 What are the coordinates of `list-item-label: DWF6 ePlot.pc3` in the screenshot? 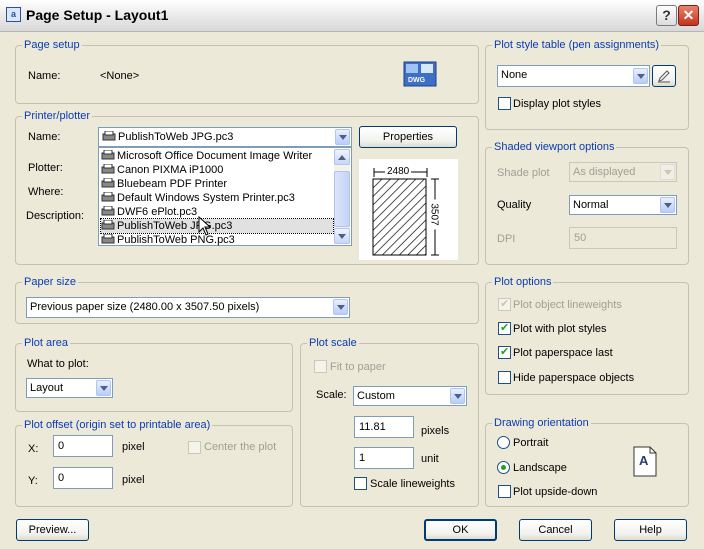 It's located at (157, 212).